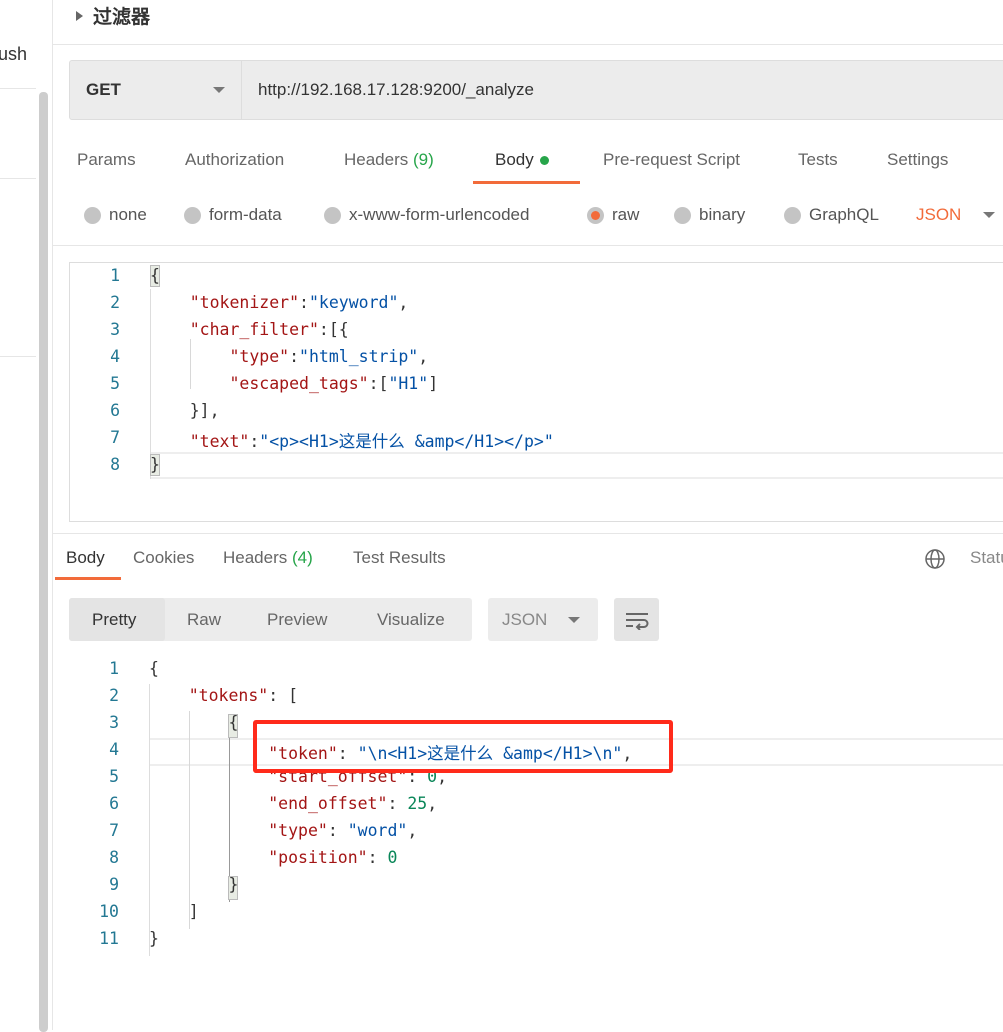 The width and height of the screenshot is (1003, 1032). Describe the element at coordinates (219, 90) in the screenshot. I see `chevron-down-icon` at that location.